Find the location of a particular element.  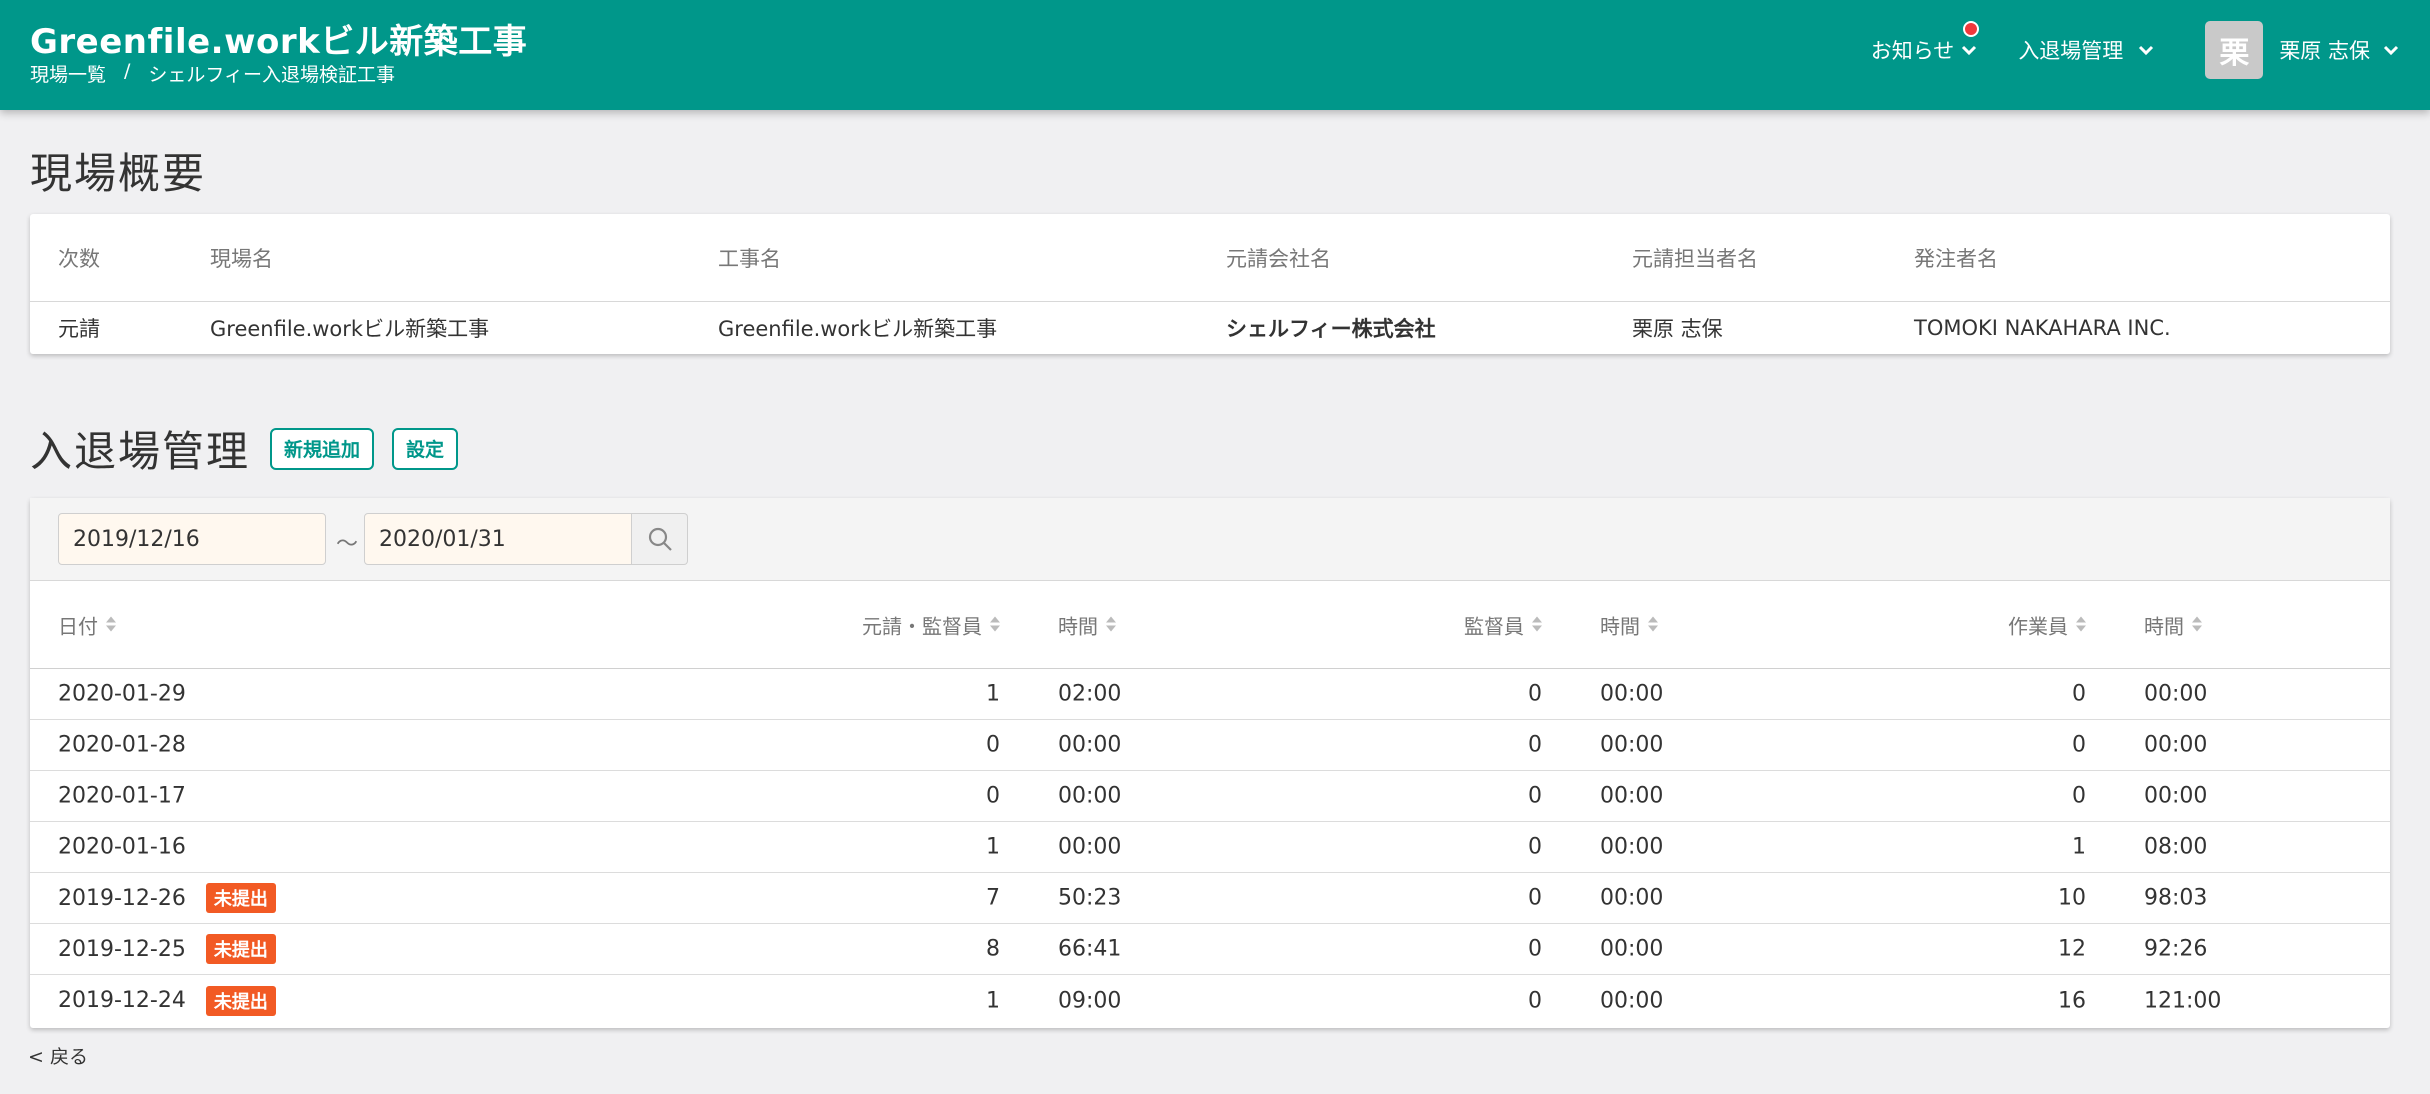

row-worker-count: 1 is located at coordinates (2079, 847).